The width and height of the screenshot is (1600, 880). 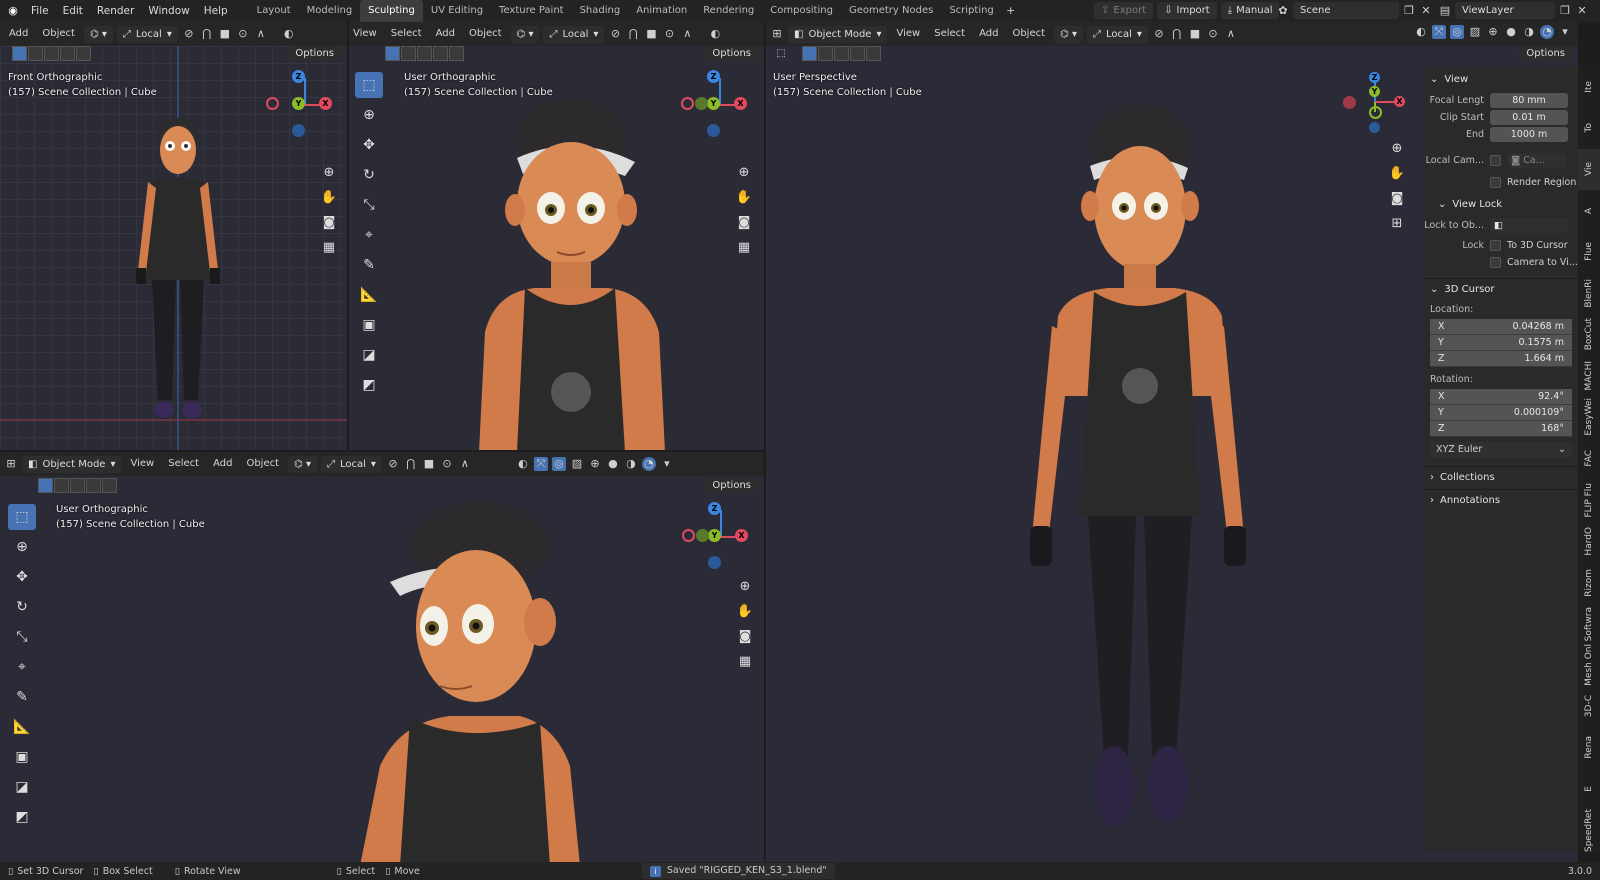 I want to click on visibility-icon: ◐, so click(x=1421, y=32).